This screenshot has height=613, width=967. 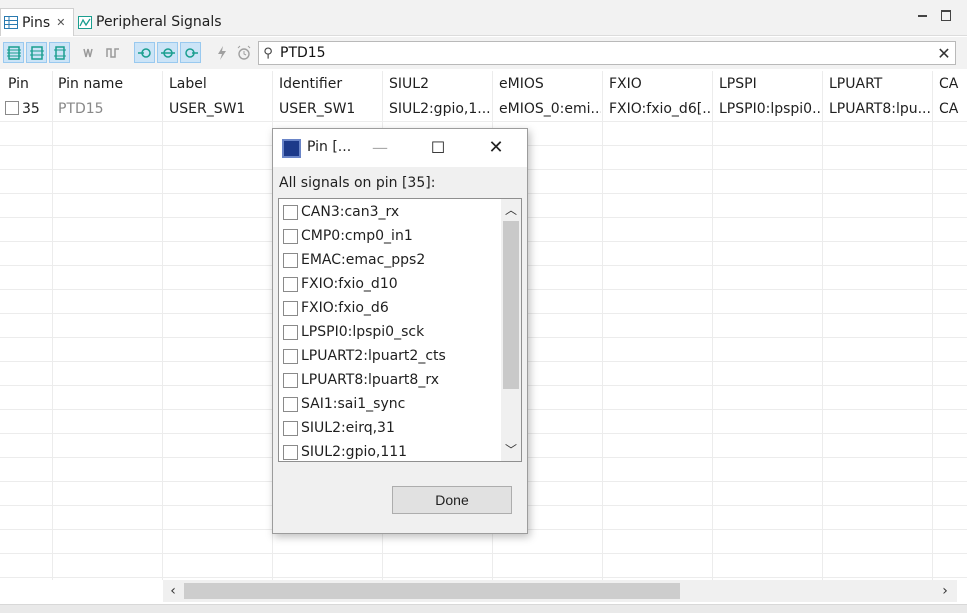 What do you see at coordinates (336, 308) in the screenshot?
I see `list-item: FXIO:fxio_d6` at bounding box center [336, 308].